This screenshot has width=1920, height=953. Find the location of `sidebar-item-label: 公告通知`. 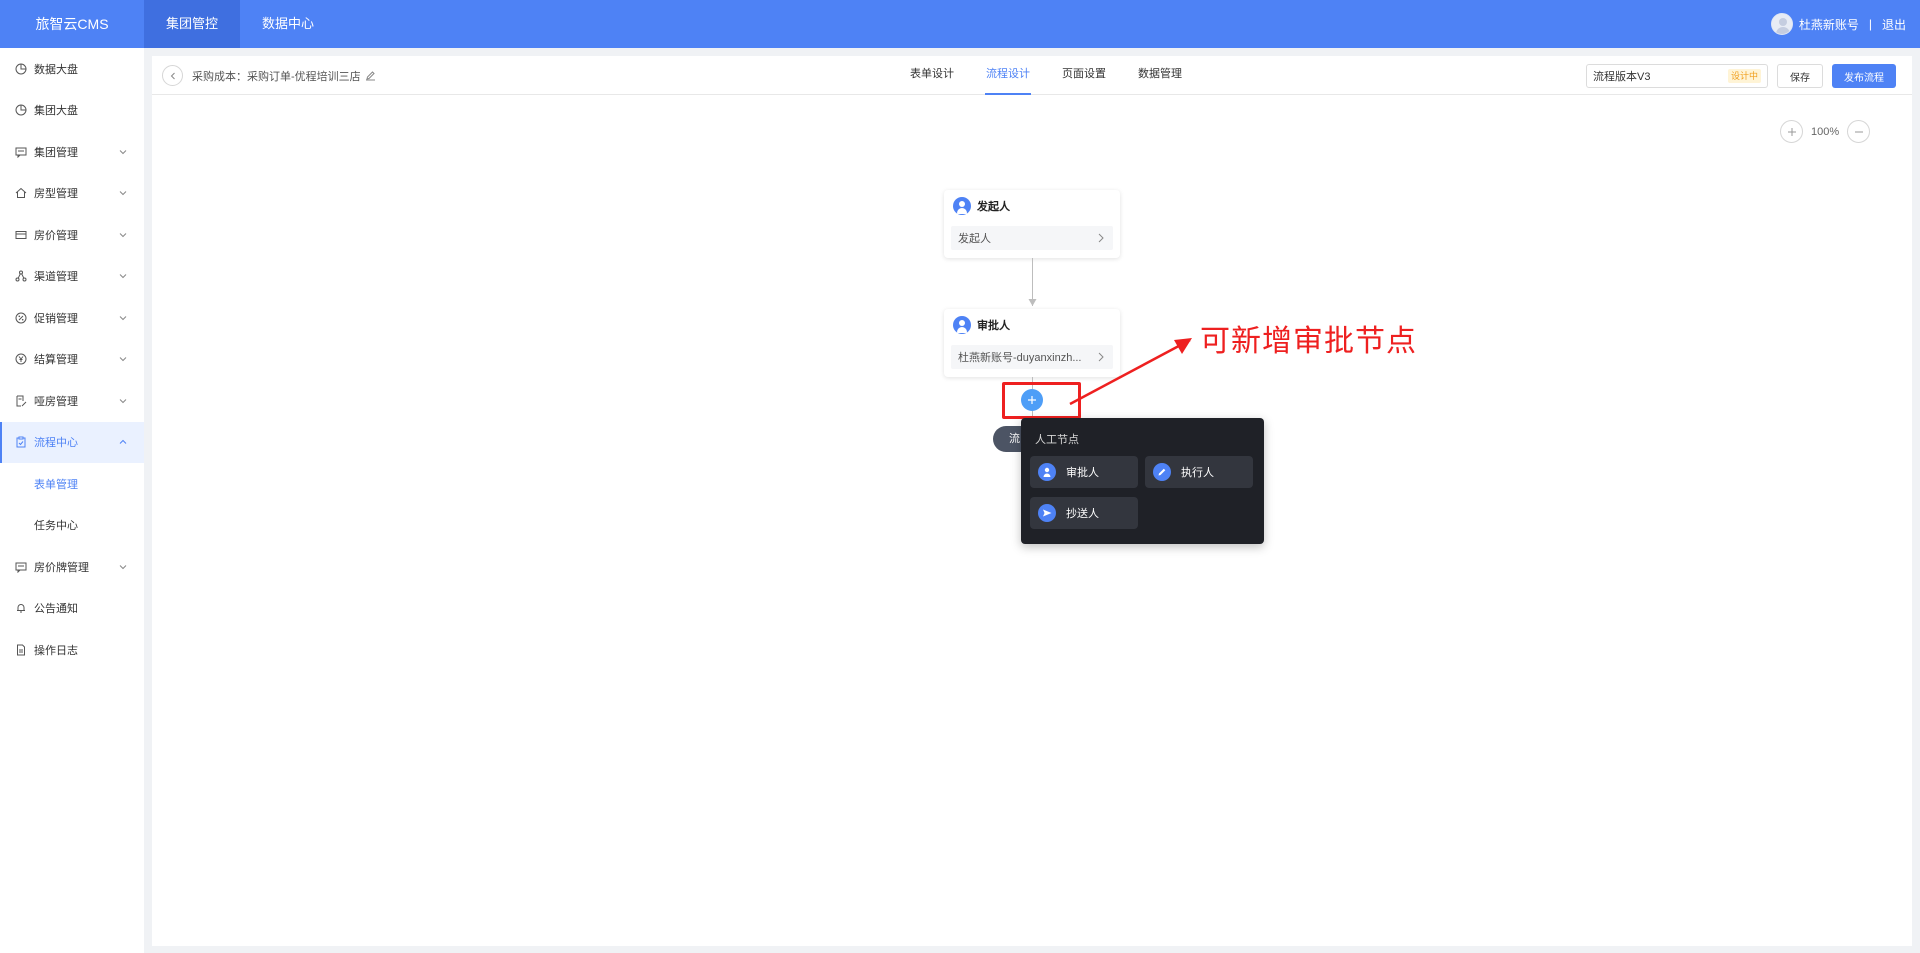

sidebar-item-label: 公告通知 is located at coordinates (56, 609).